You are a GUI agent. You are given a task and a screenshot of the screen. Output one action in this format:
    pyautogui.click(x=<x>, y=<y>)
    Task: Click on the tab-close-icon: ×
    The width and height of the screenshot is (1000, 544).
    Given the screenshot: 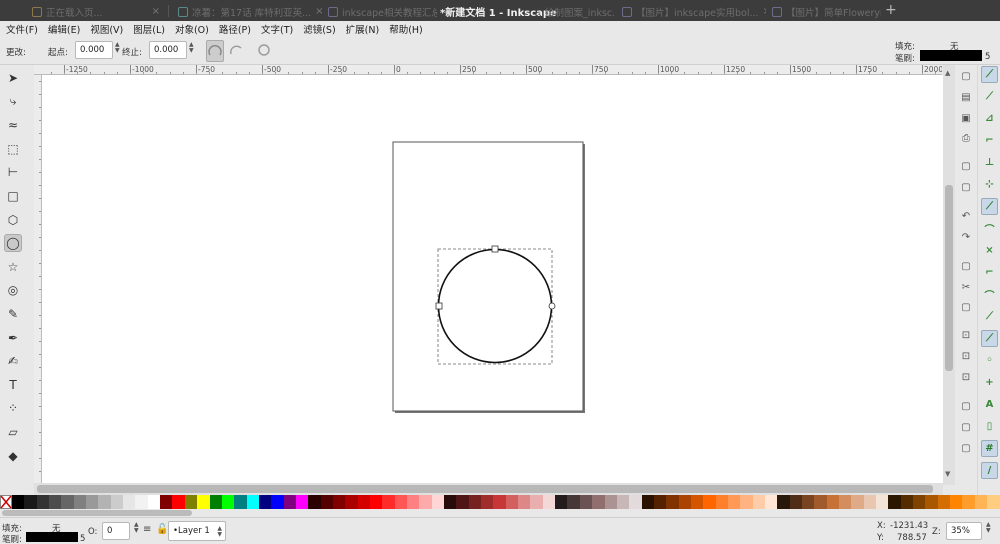 What is the action you would take?
    pyautogui.click(x=318, y=11)
    